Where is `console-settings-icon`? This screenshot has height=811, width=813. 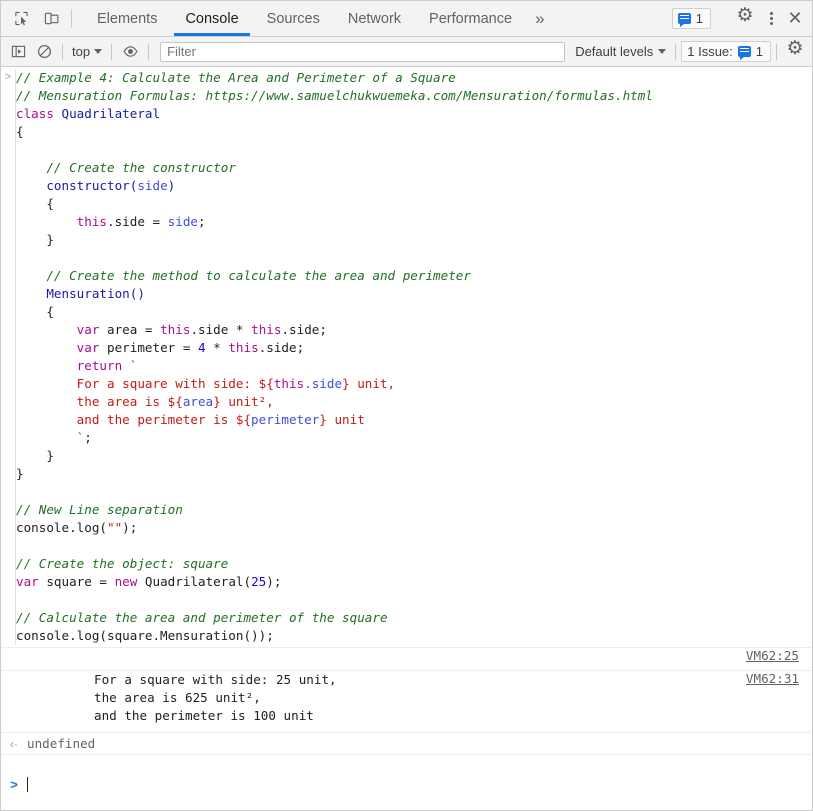 console-settings-icon is located at coordinates (795, 51).